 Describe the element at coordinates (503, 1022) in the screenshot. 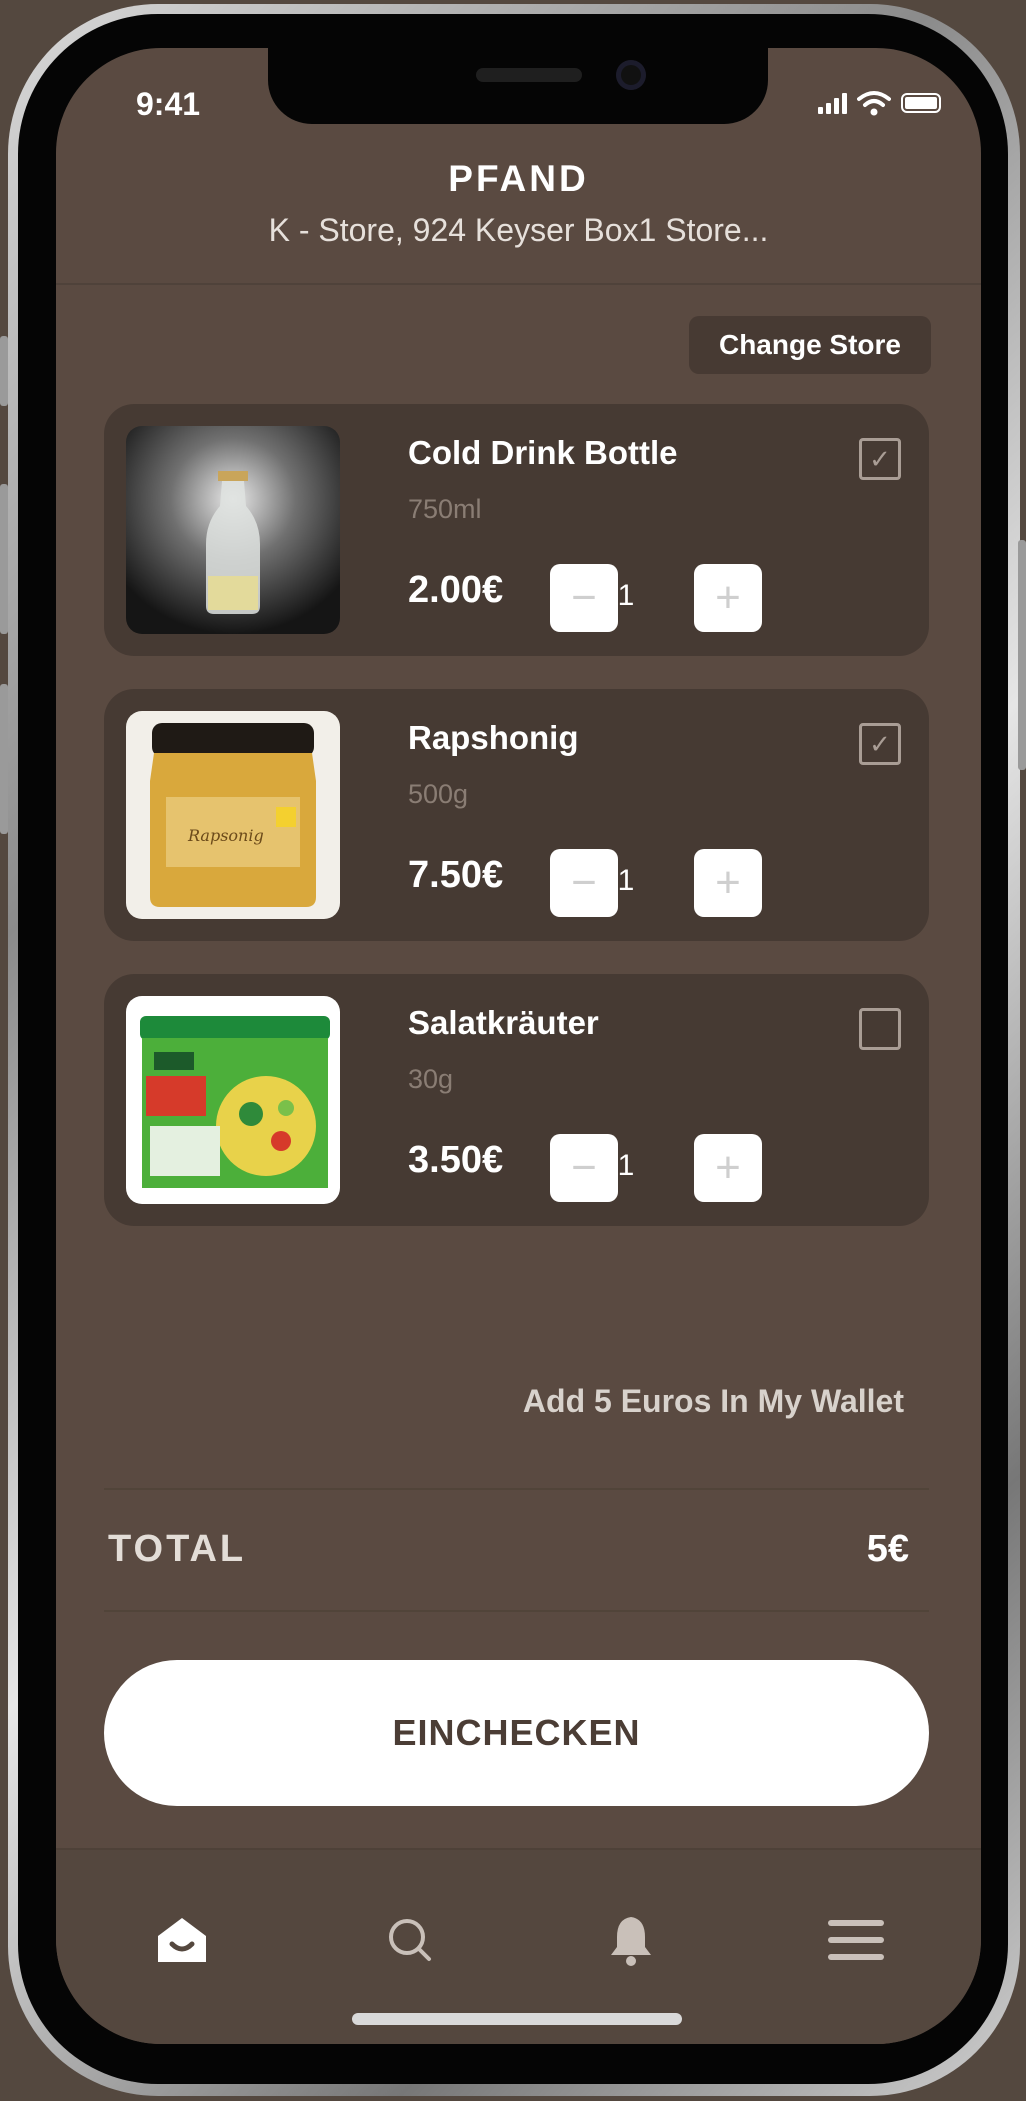

I see `product-name: Salatkräuter` at that location.